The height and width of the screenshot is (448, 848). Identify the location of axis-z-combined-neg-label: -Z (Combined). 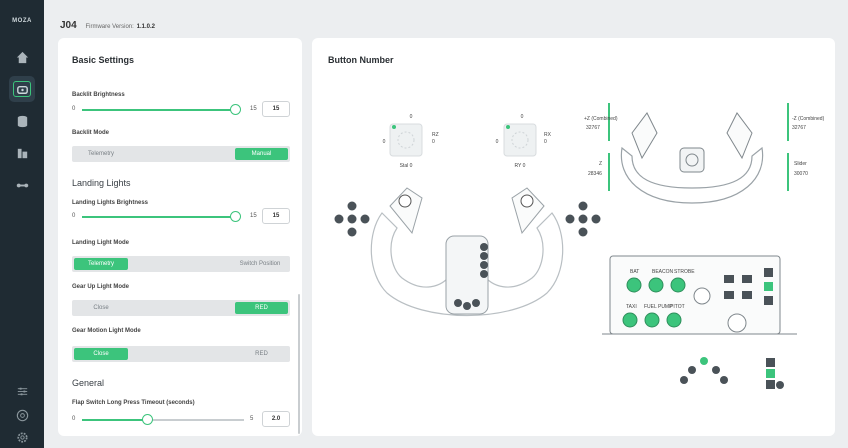
(808, 119).